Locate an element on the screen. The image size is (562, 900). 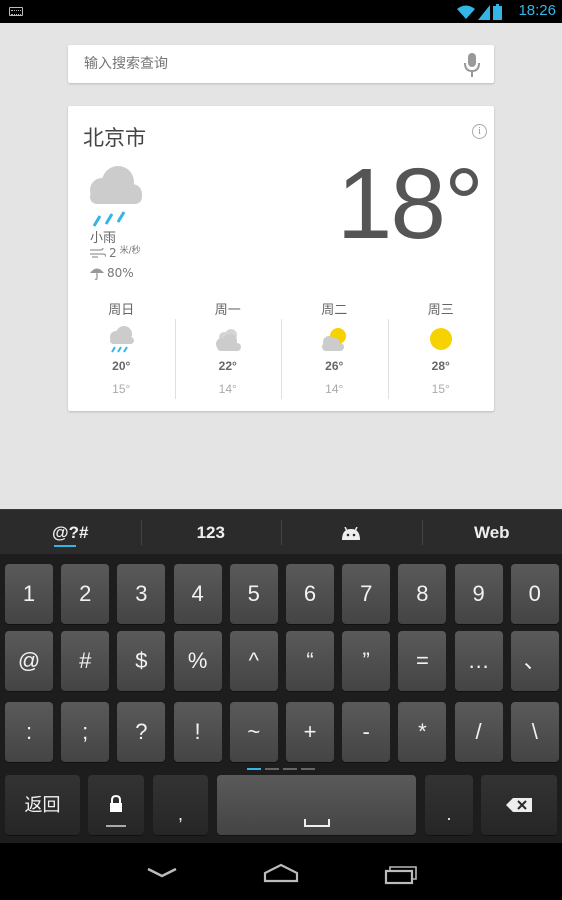
space-key is located at coordinates (316, 805).